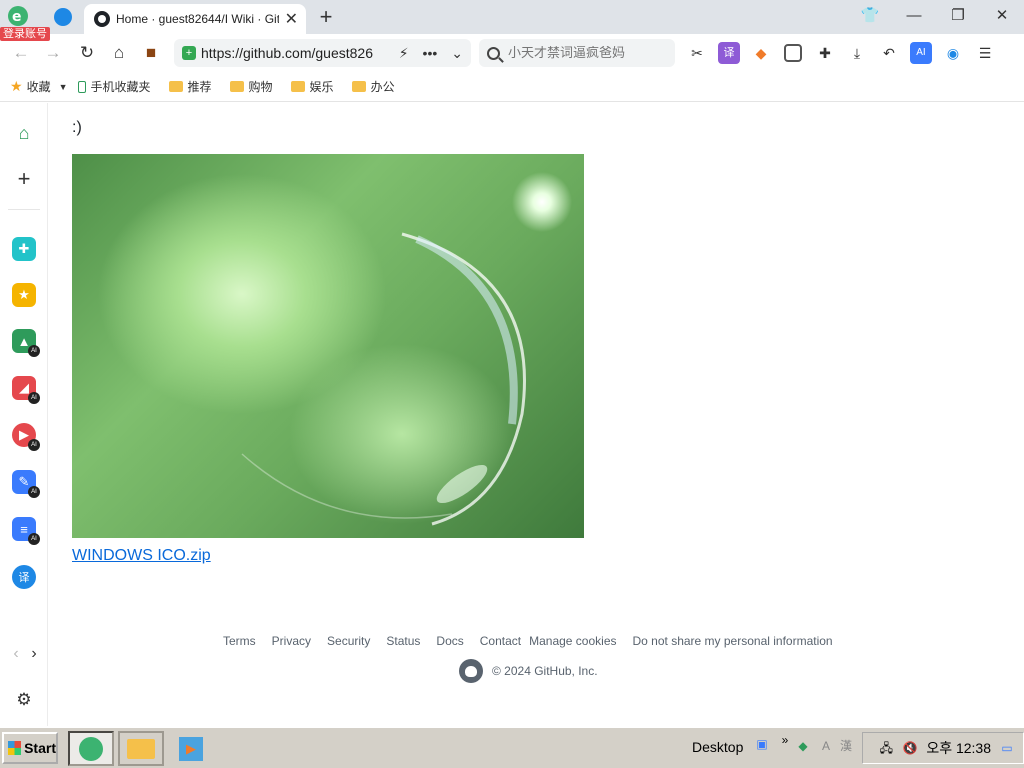 The width and height of the screenshot is (1024, 768). Describe the element at coordinates (1007, 748) in the screenshot. I see `monitor-icon: ▭` at that location.